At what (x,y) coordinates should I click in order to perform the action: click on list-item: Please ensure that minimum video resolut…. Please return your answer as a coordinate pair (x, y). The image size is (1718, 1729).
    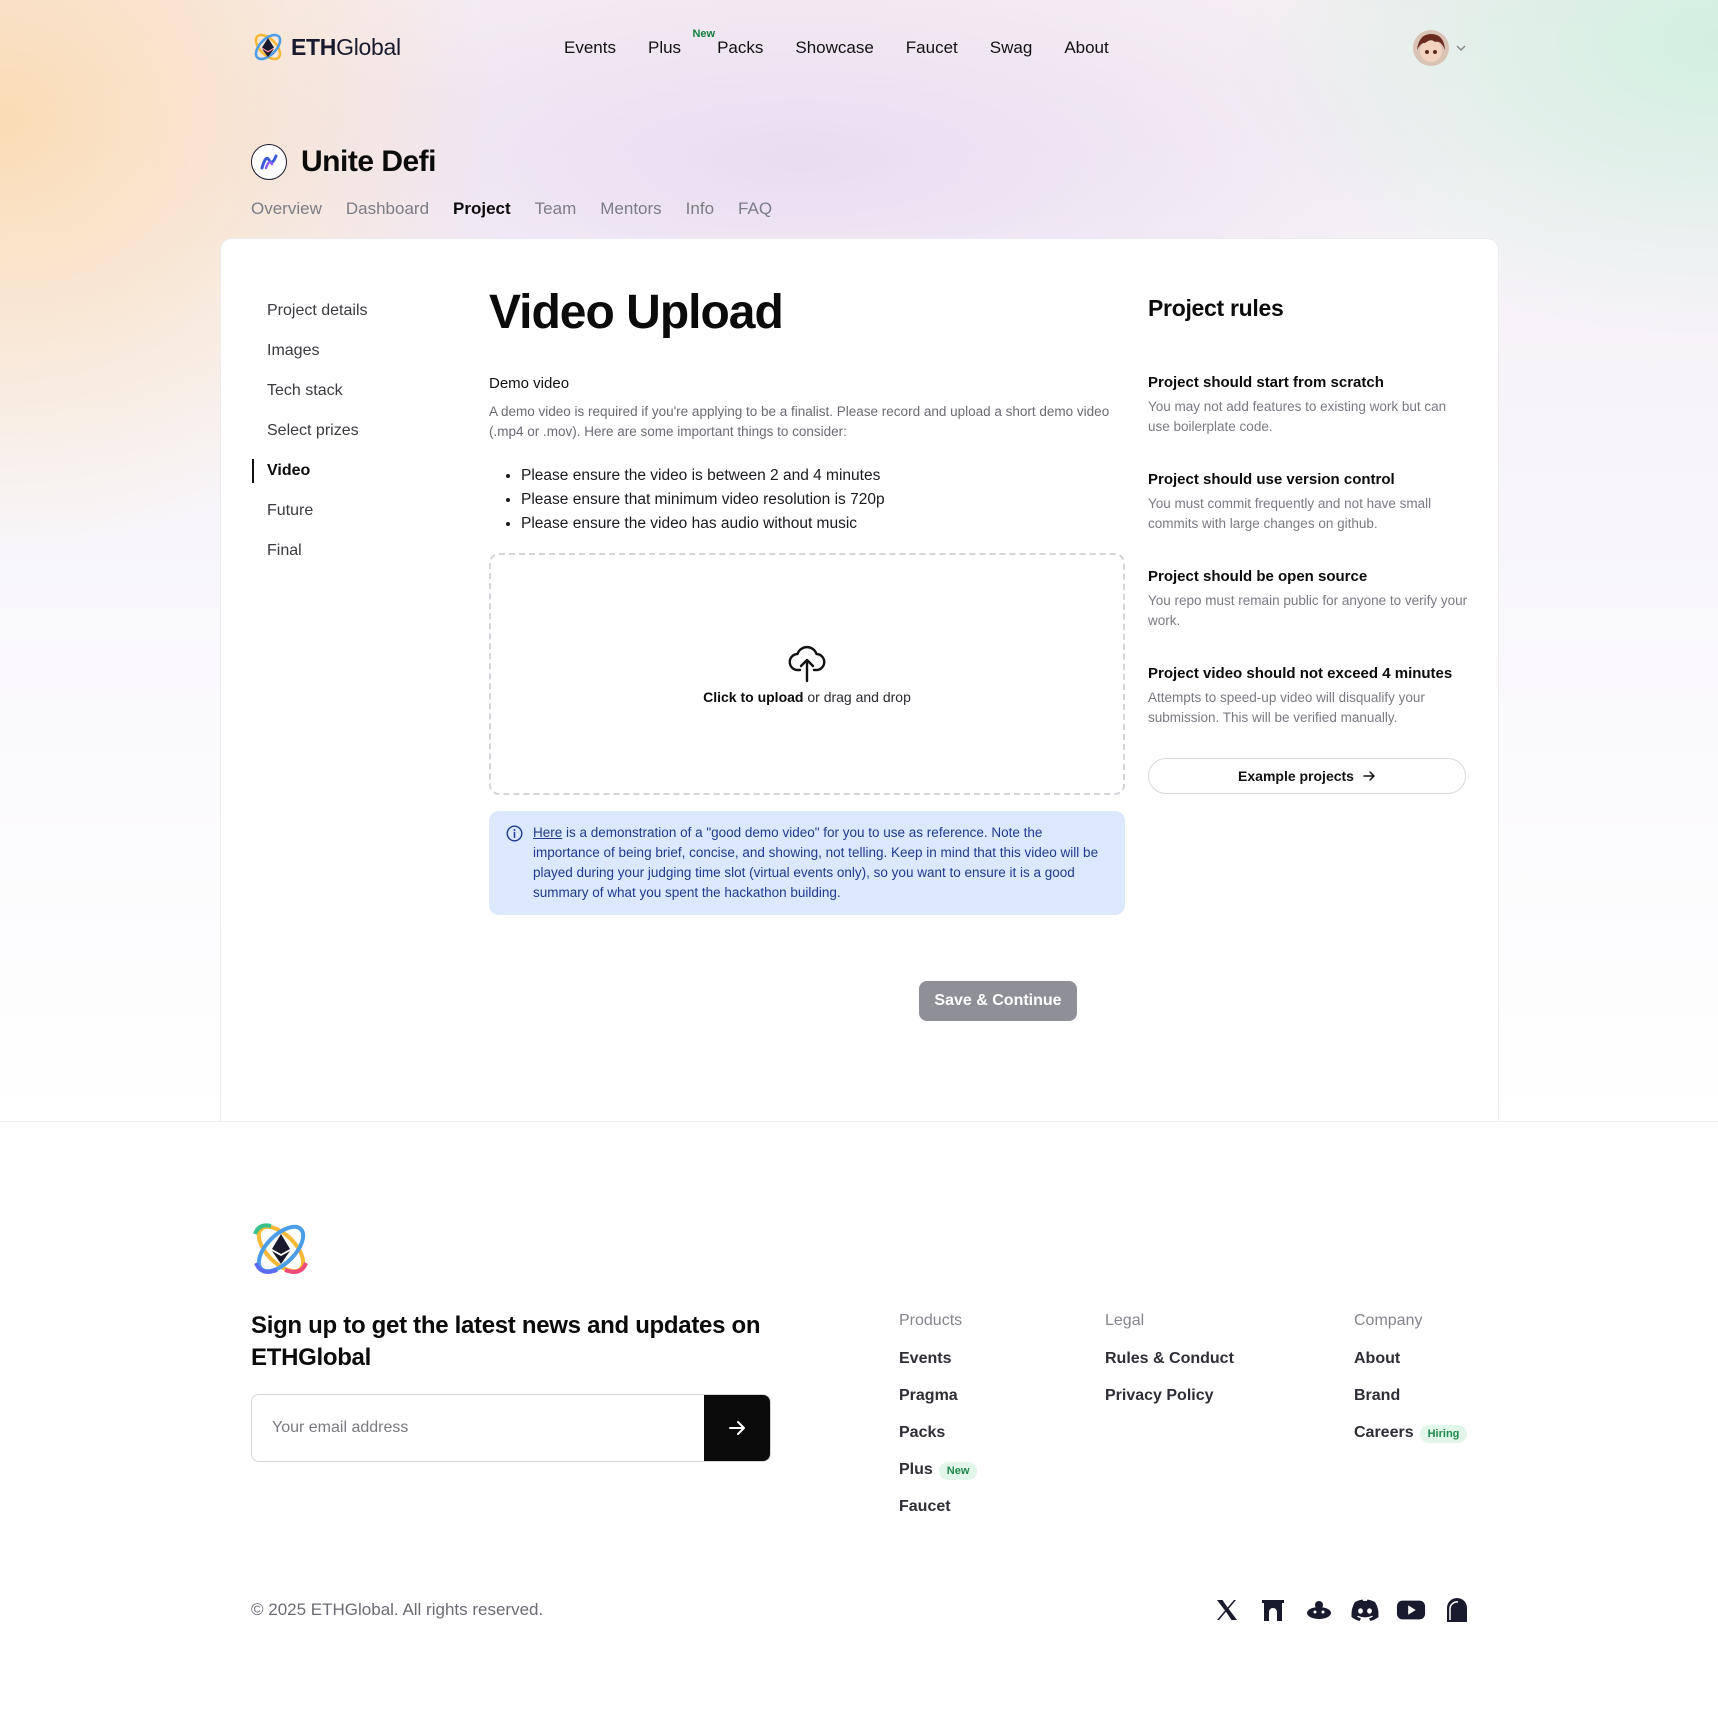
    Looking at the image, I should click on (823, 500).